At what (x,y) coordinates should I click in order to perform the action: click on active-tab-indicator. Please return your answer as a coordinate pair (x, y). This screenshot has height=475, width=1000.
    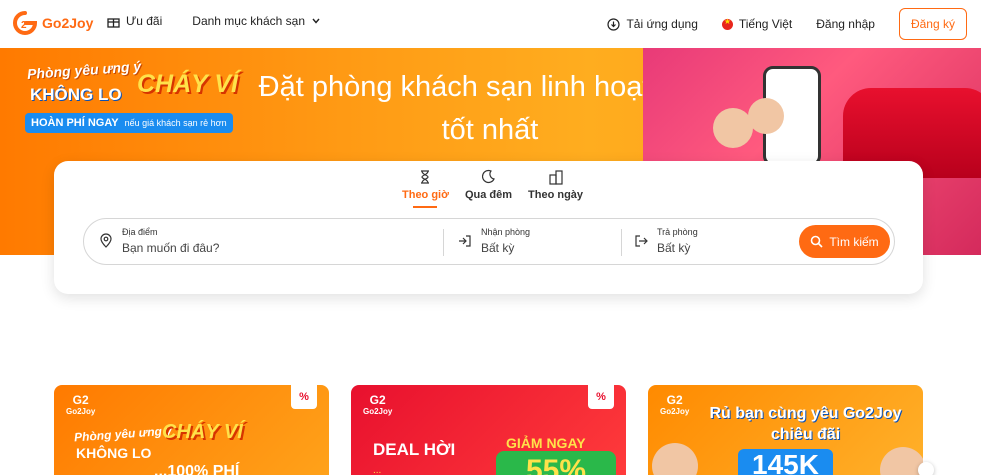
    Looking at the image, I should click on (425, 207).